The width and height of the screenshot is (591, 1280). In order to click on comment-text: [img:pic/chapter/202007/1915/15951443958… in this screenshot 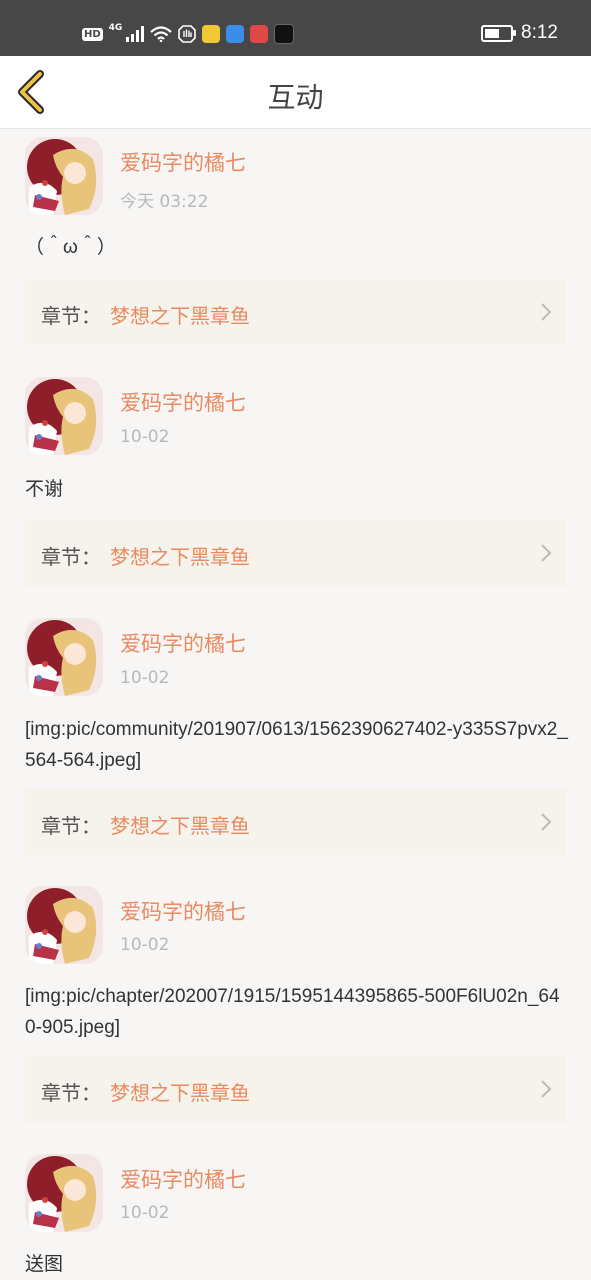, I will do `click(292, 1012)`.